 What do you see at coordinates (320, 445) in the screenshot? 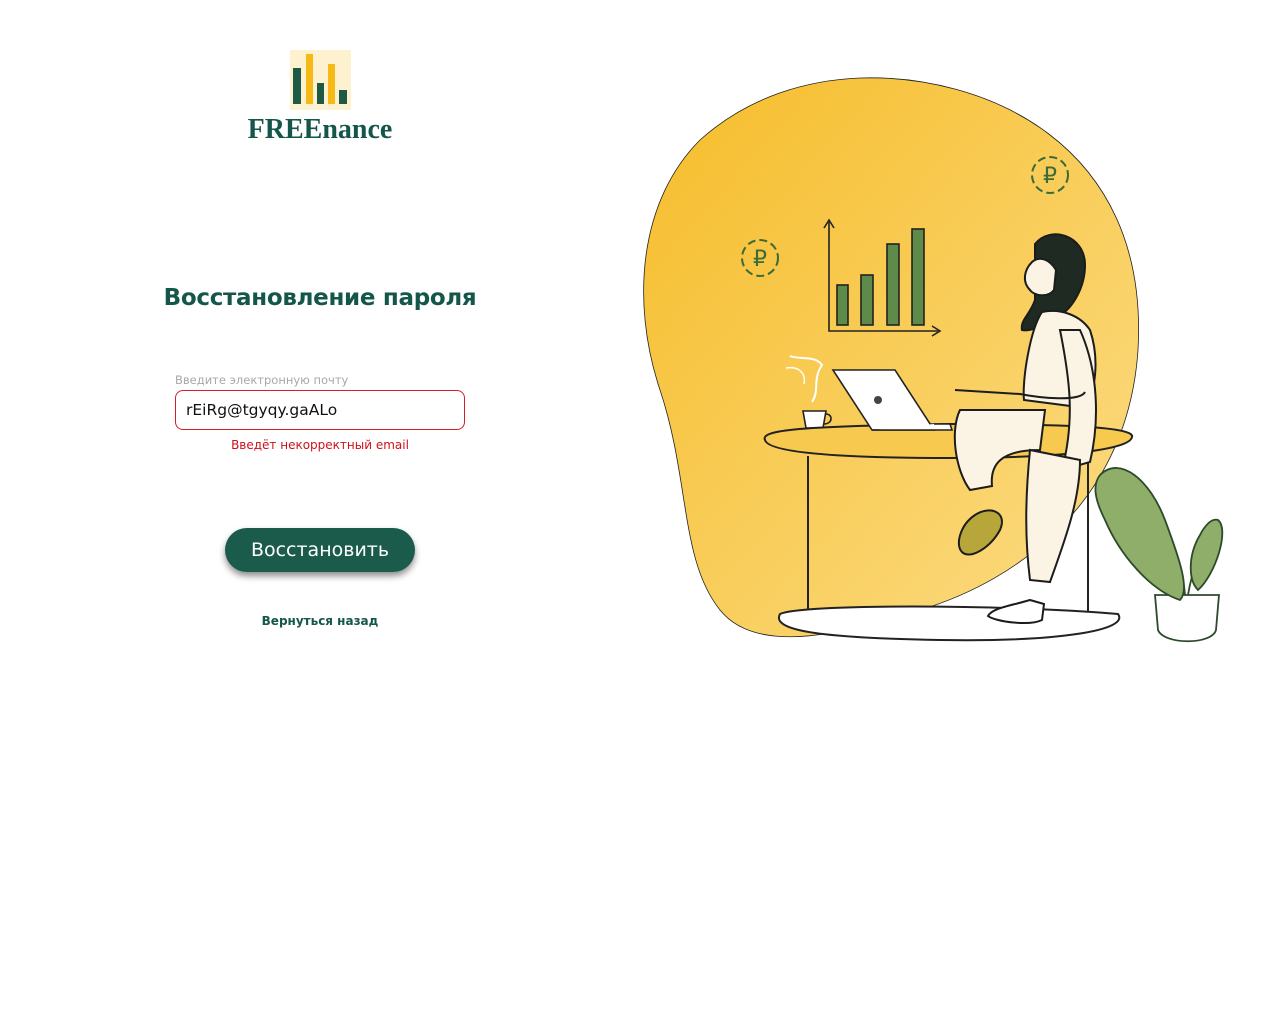
I see `email-error-message: Введёт некорректный email` at bounding box center [320, 445].